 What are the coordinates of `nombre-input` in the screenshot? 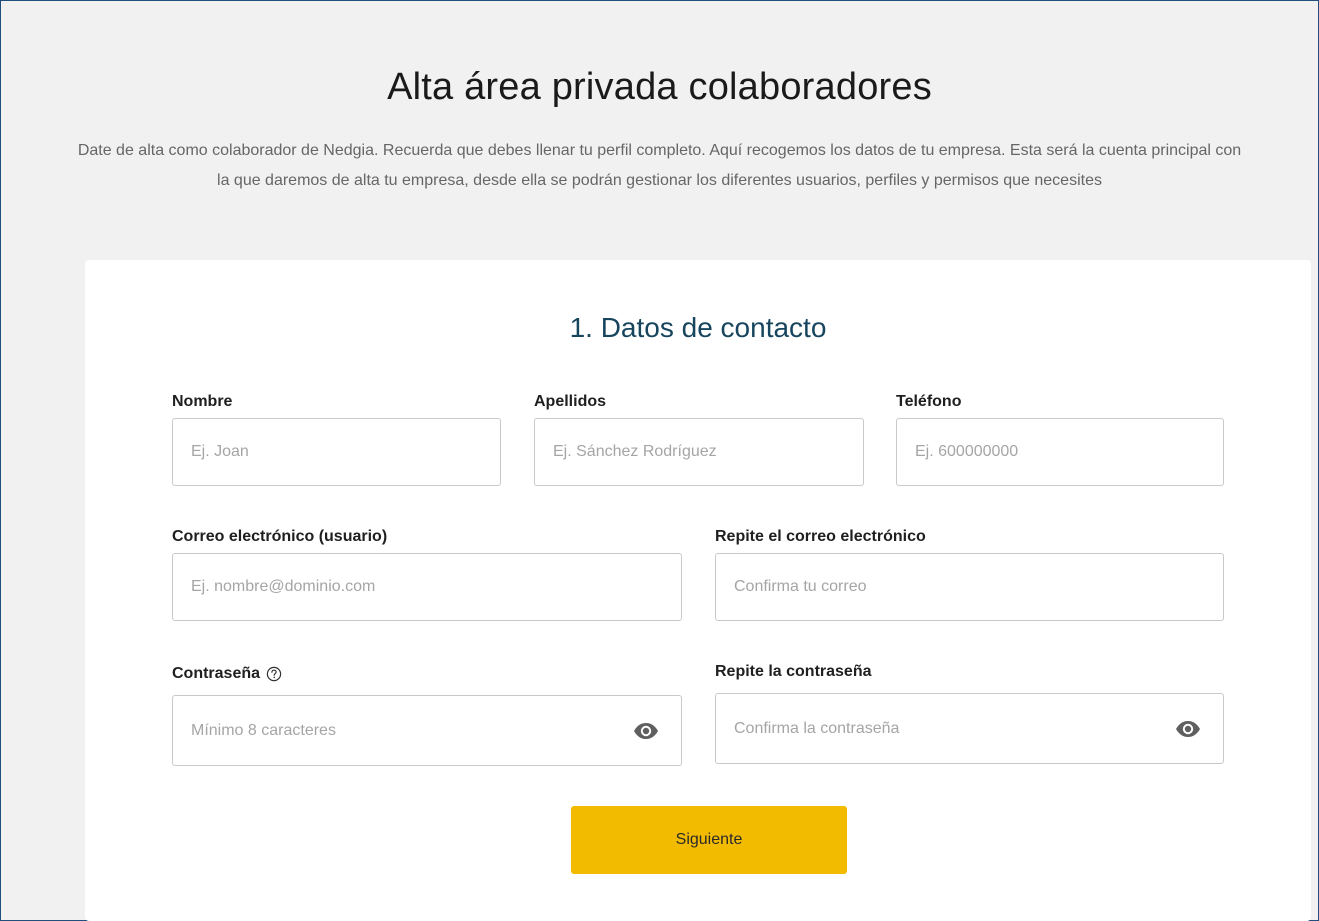 It's located at (336, 452).